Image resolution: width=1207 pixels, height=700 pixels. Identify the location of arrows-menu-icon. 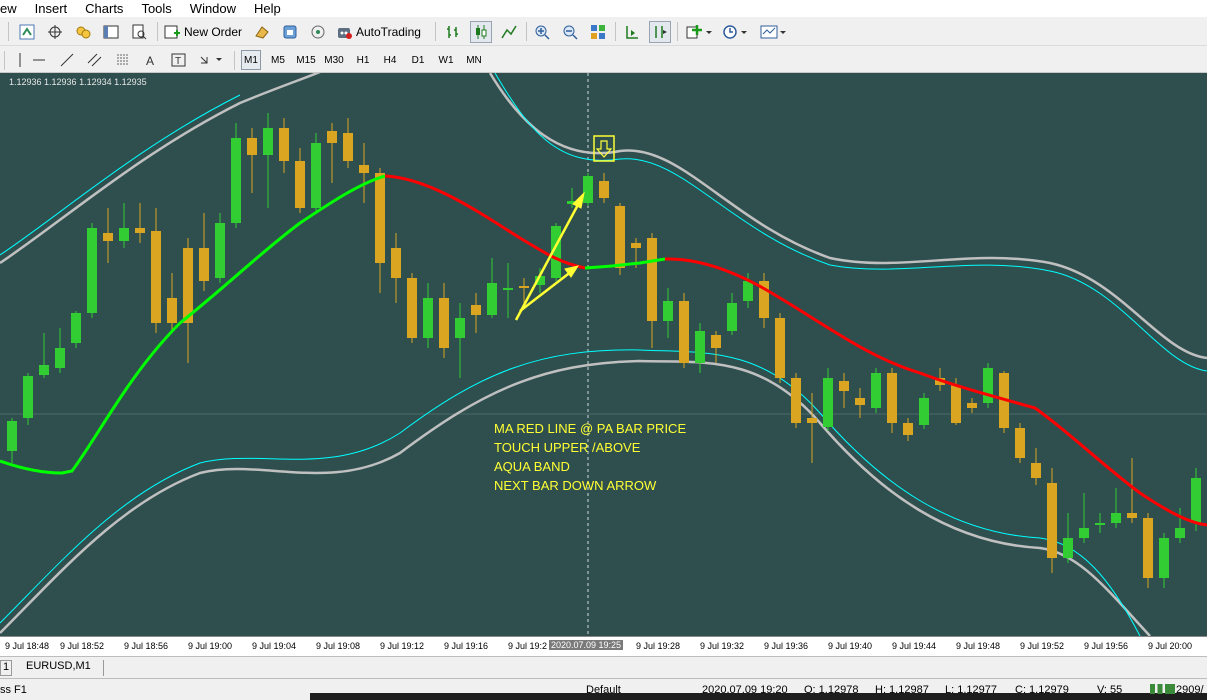
(211, 60).